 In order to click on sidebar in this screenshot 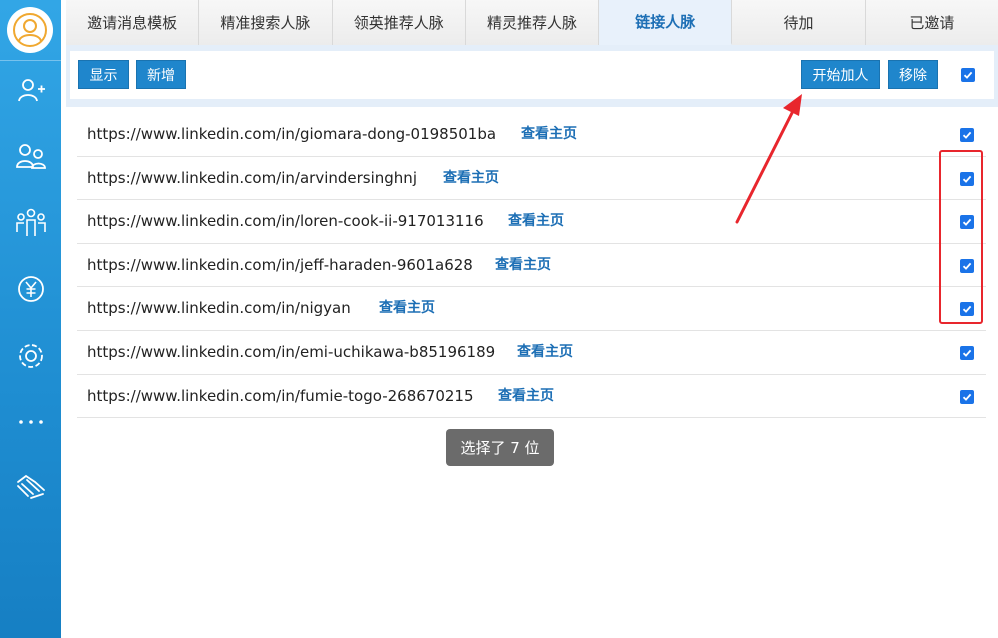, I will do `click(30, 319)`.